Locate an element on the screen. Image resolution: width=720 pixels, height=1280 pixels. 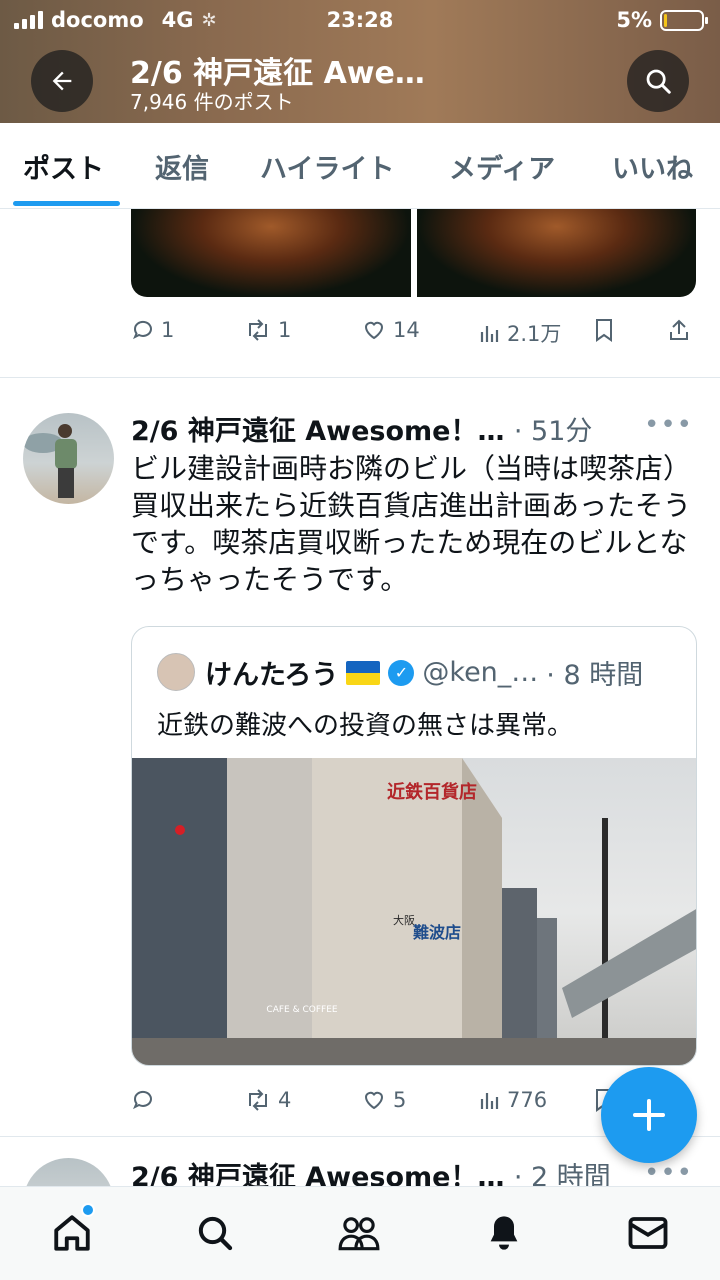
view-count: 2.1万 is located at coordinates (534, 334).